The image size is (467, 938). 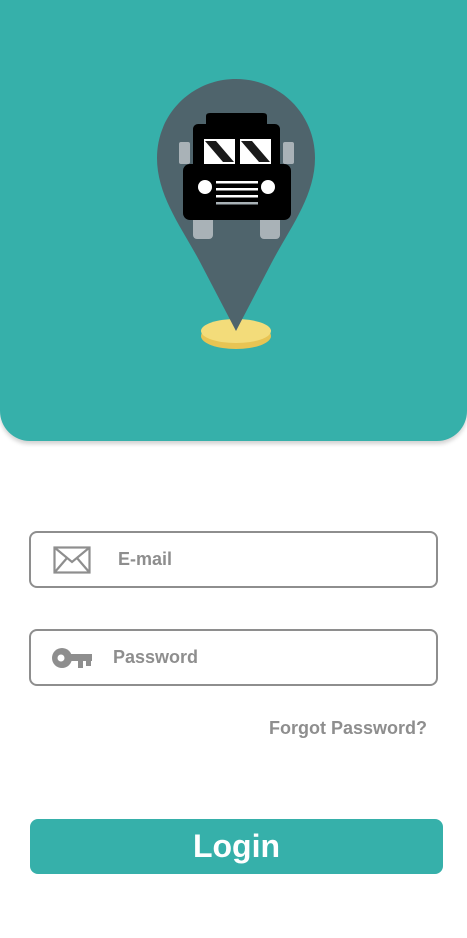 I want to click on login-button: Login, so click(x=236, y=846).